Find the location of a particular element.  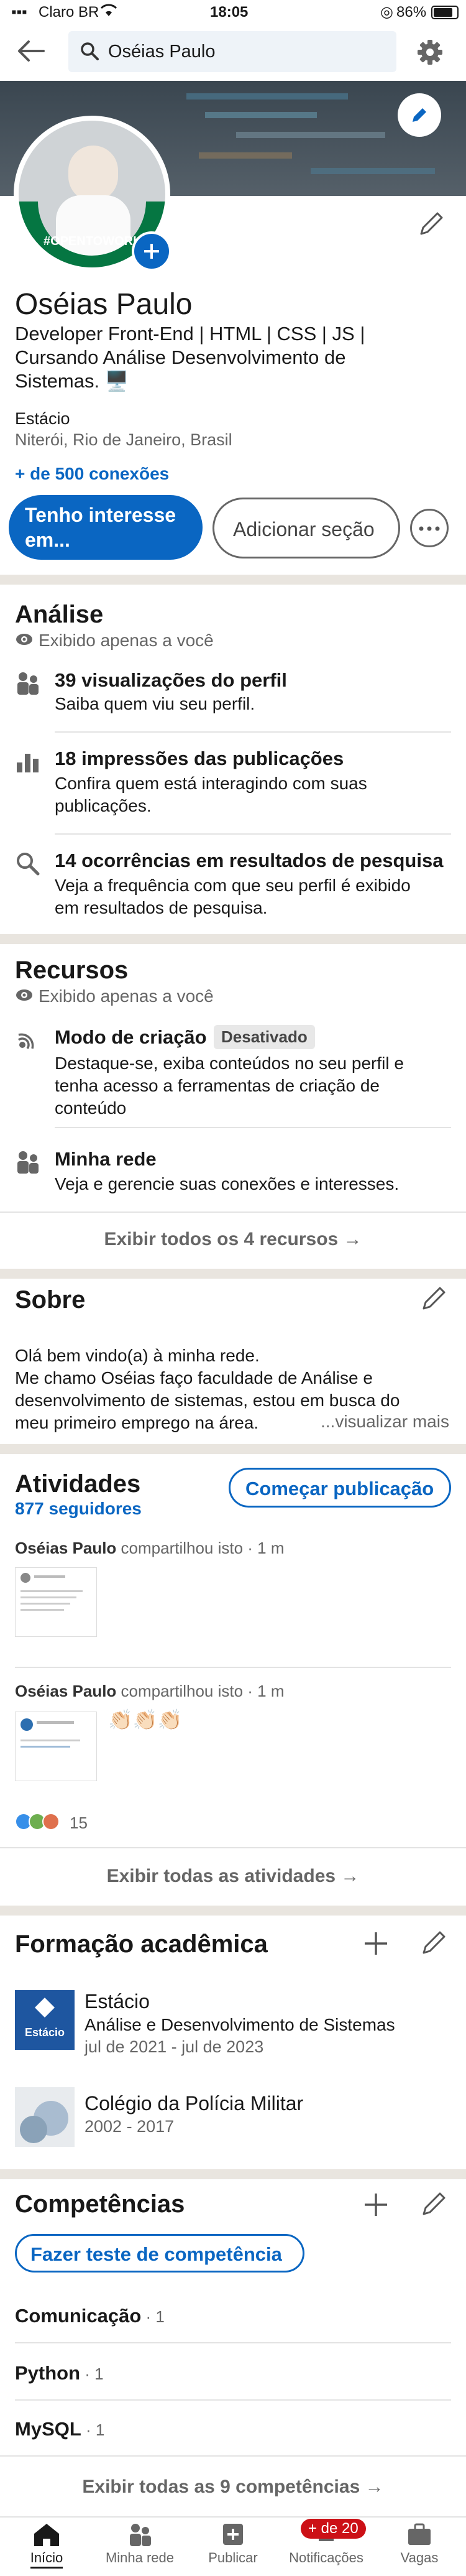

creator-mode-title: Modo de criação is located at coordinates (131, 1037).